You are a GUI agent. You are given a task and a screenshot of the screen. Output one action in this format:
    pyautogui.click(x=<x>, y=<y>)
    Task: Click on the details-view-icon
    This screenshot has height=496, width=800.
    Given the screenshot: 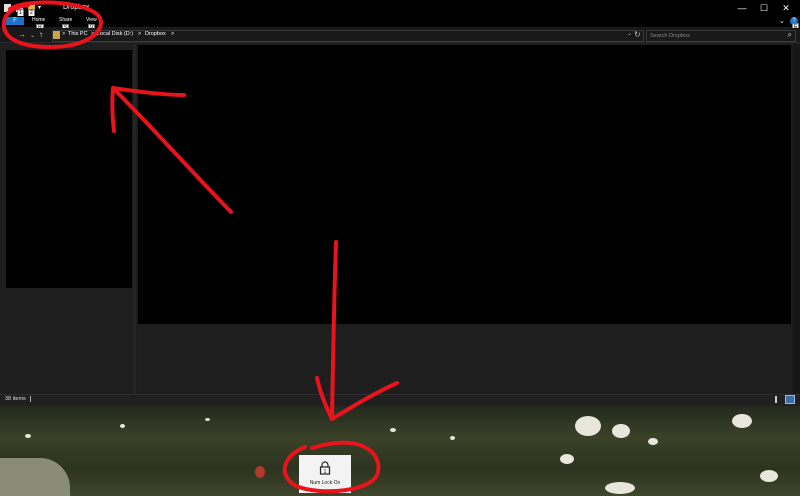 What is the action you would take?
    pyautogui.click(x=776, y=399)
    